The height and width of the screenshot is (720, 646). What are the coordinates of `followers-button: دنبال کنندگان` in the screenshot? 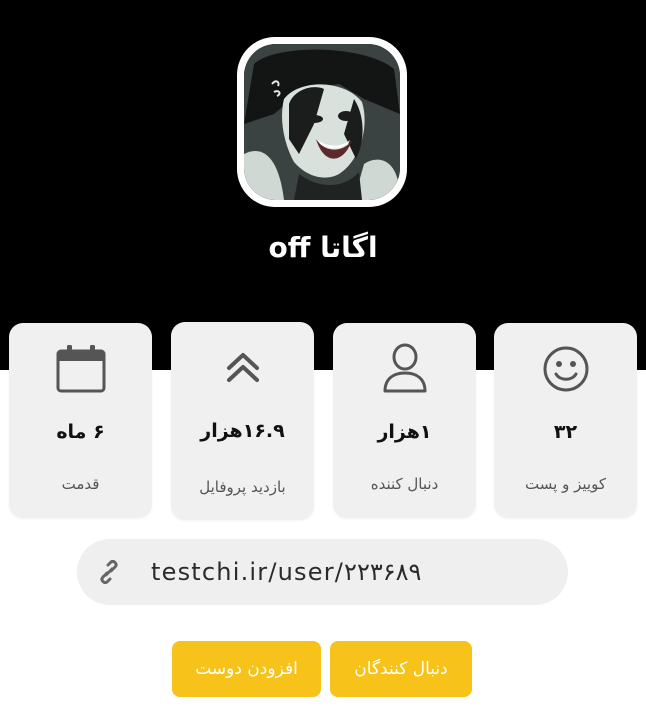 It's located at (401, 669).